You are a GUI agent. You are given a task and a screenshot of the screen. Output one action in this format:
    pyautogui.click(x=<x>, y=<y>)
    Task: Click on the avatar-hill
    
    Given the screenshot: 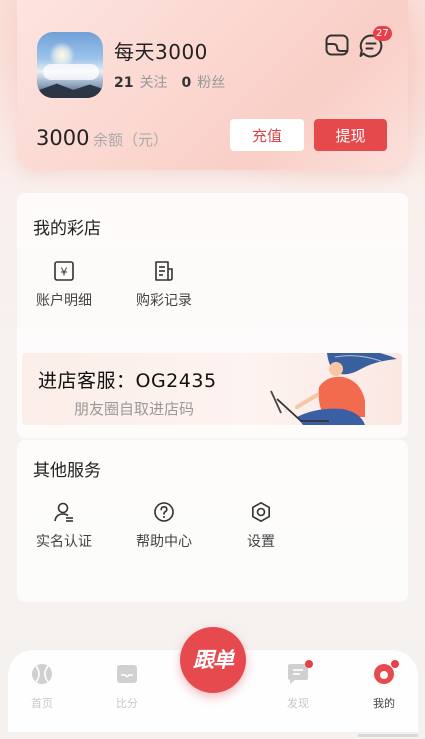 What is the action you would take?
    pyautogui.click(x=70, y=90)
    